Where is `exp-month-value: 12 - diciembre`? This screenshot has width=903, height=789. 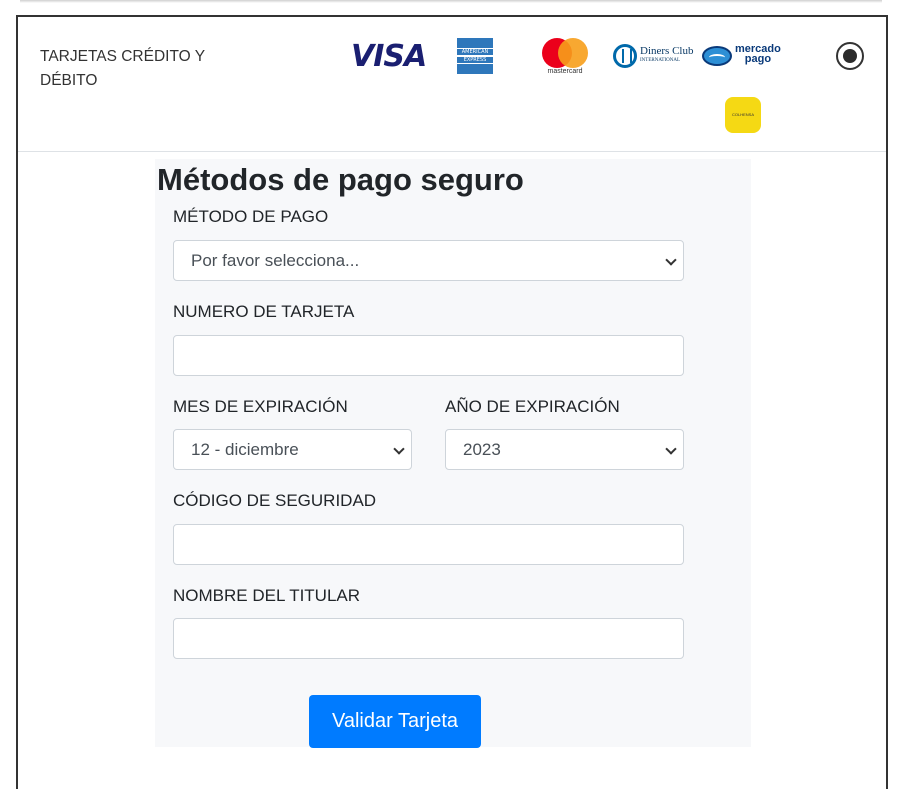 exp-month-value: 12 - diciembre is located at coordinates (245, 449).